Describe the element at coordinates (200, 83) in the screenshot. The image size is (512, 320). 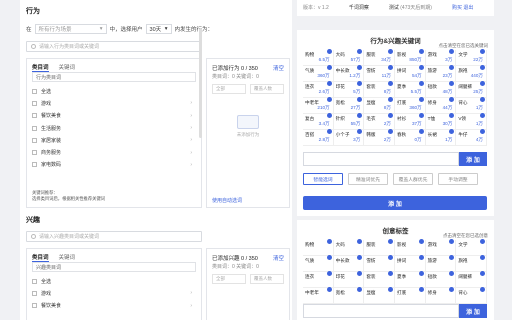
I see `scrollbar` at that location.